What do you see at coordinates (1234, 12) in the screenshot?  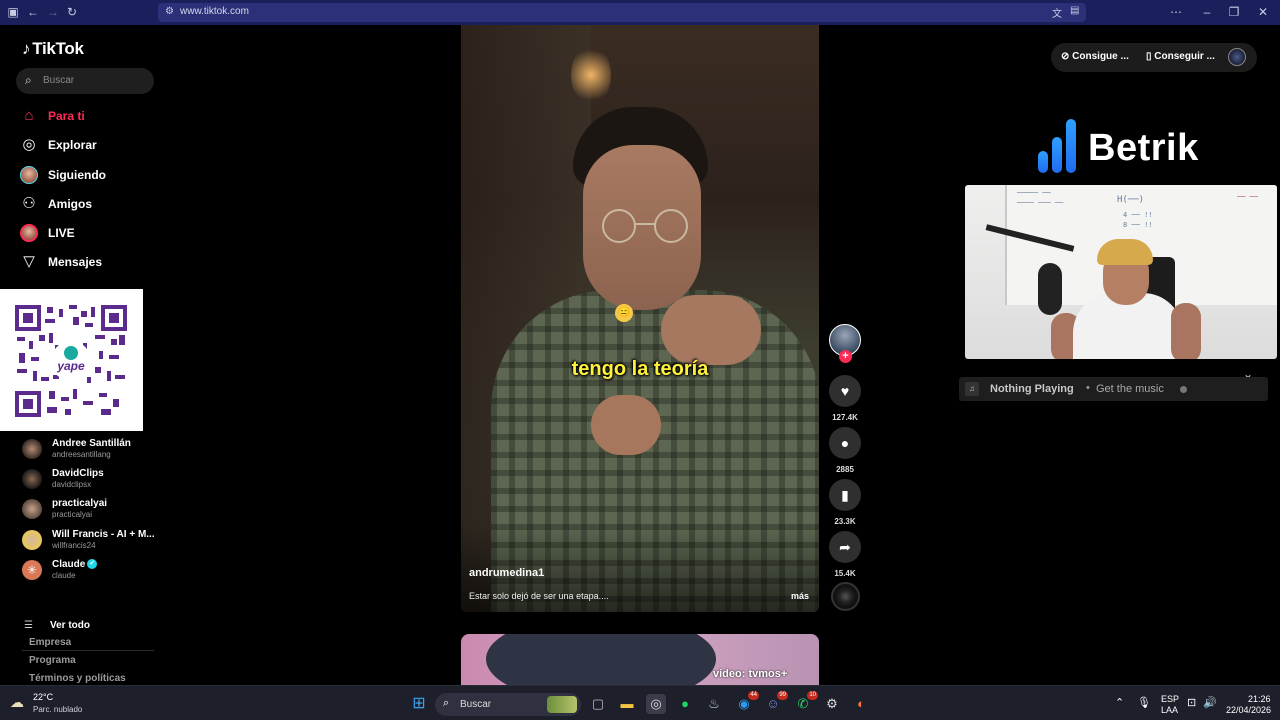 I see `maximize-icon: ❐` at bounding box center [1234, 12].